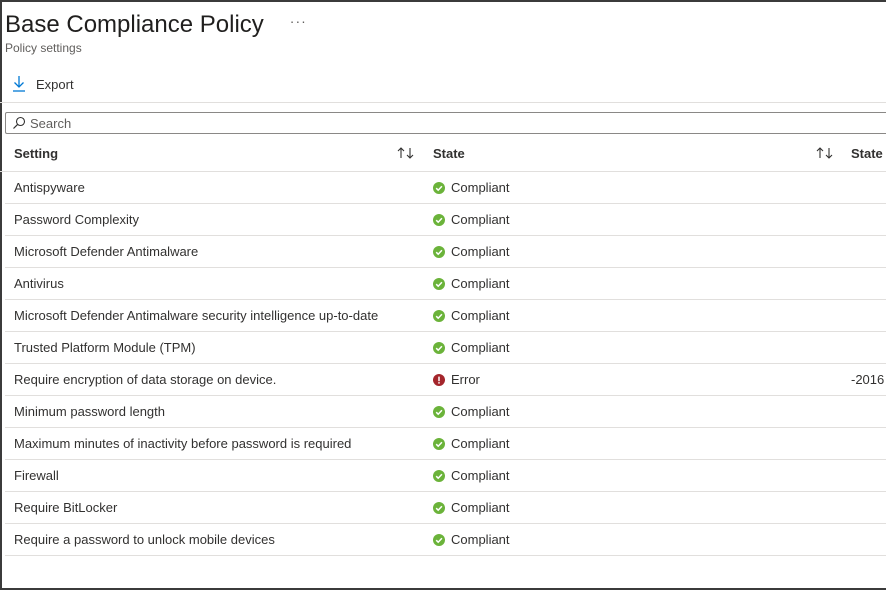 This screenshot has height=590, width=886. What do you see at coordinates (19, 84) in the screenshot?
I see `download-icon` at bounding box center [19, 84].